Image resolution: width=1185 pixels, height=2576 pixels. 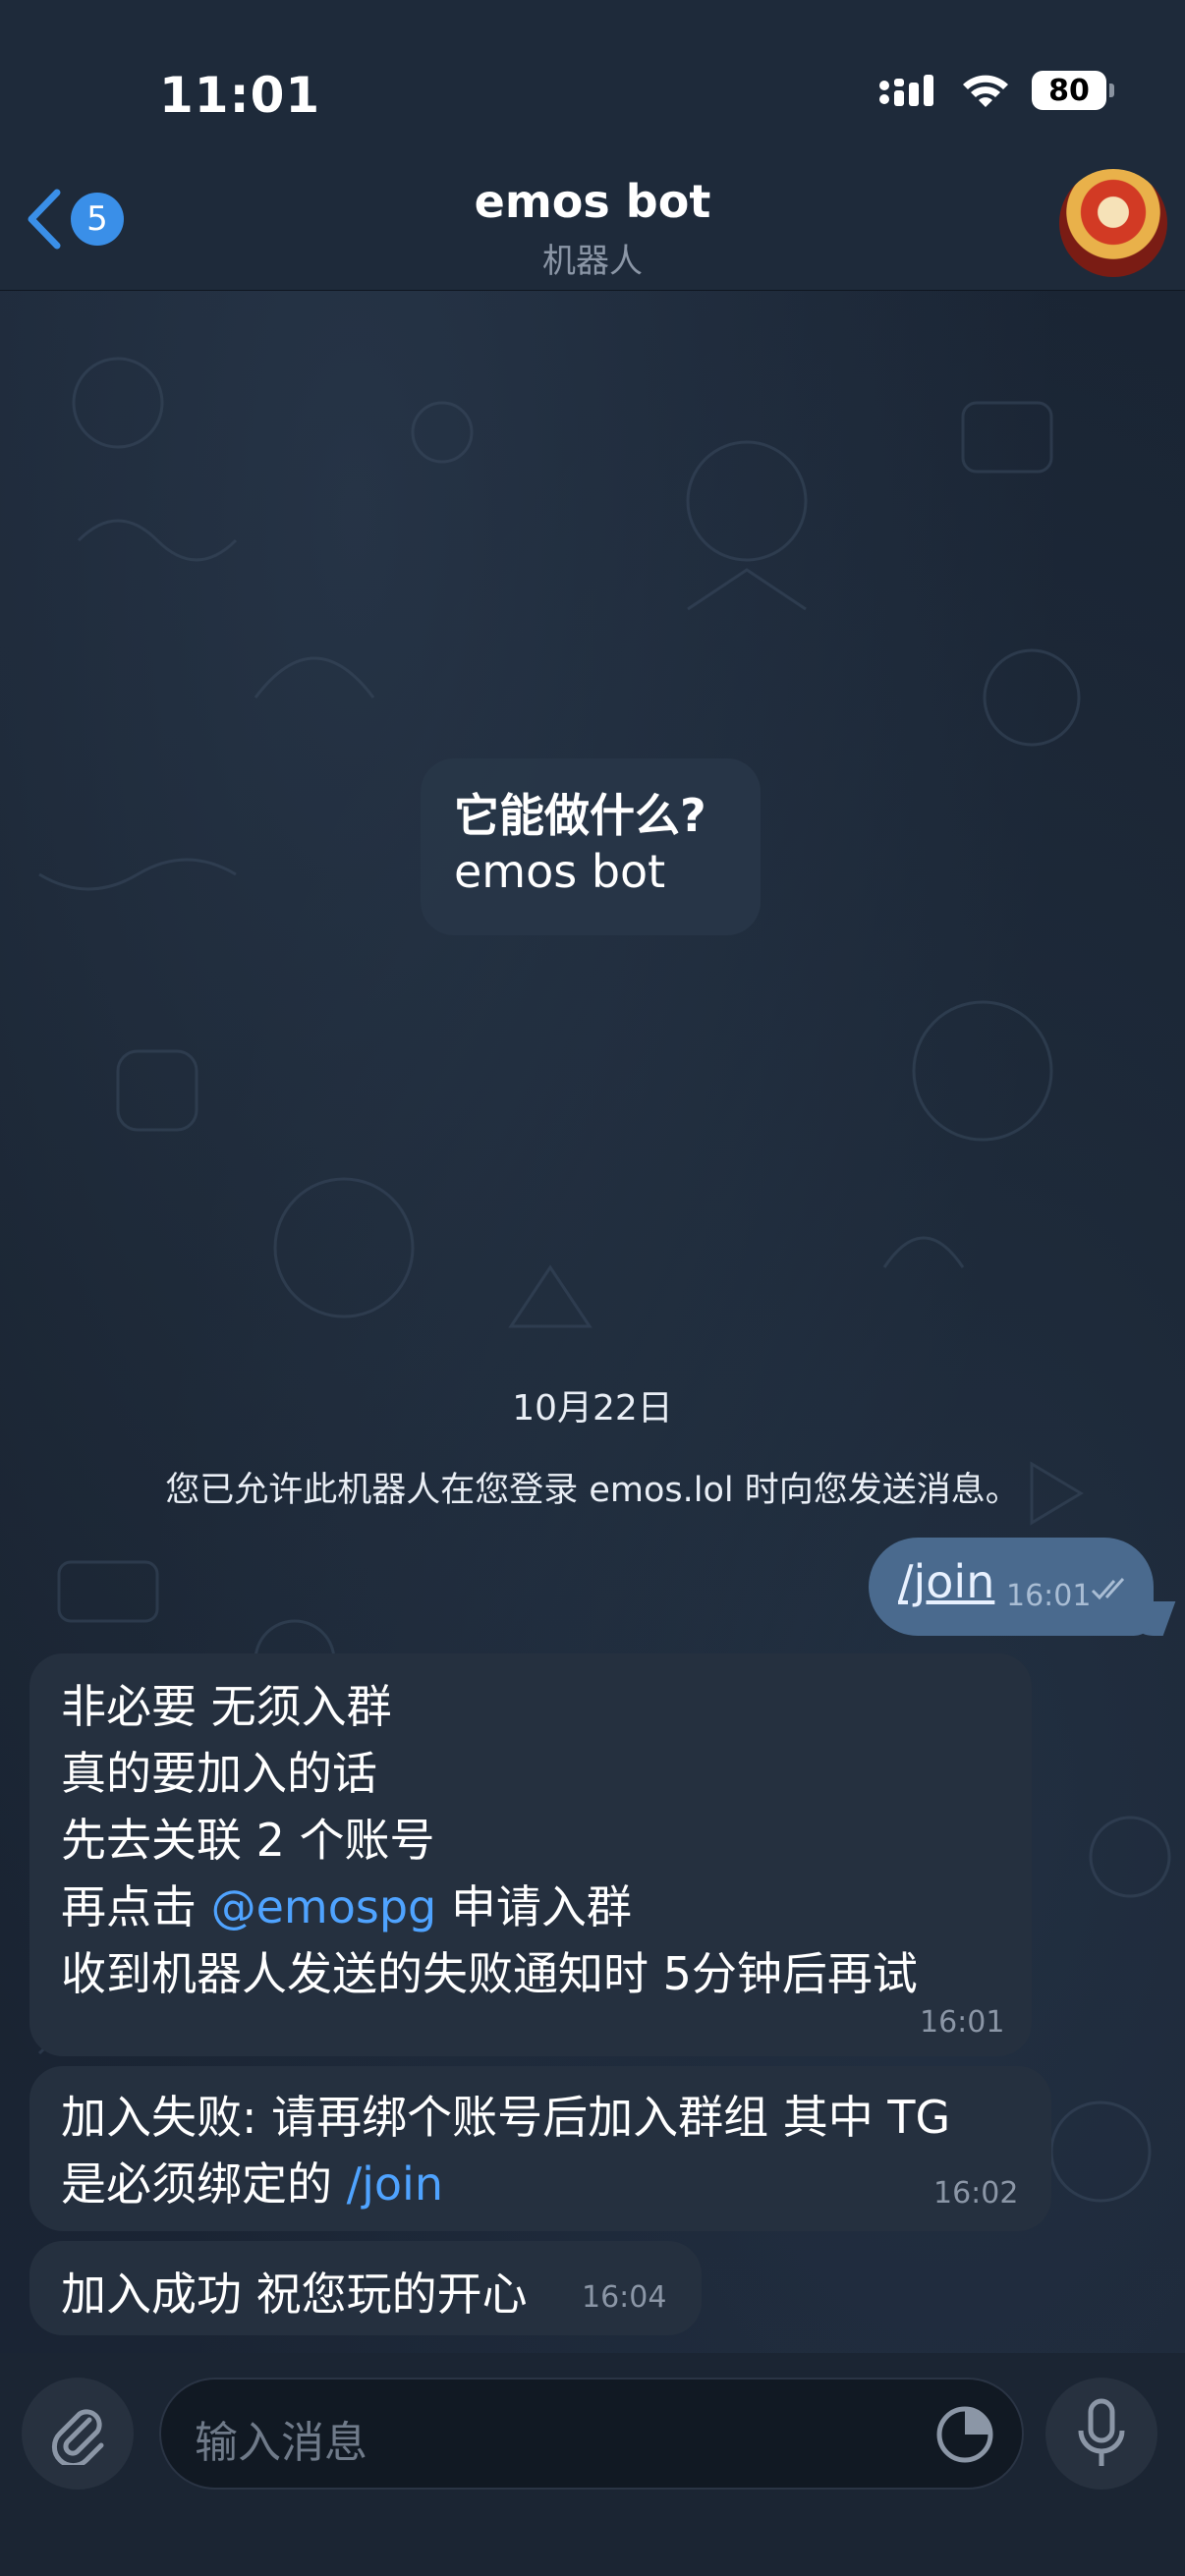 I want to click on attach-button, so click(x=78, y=2434).